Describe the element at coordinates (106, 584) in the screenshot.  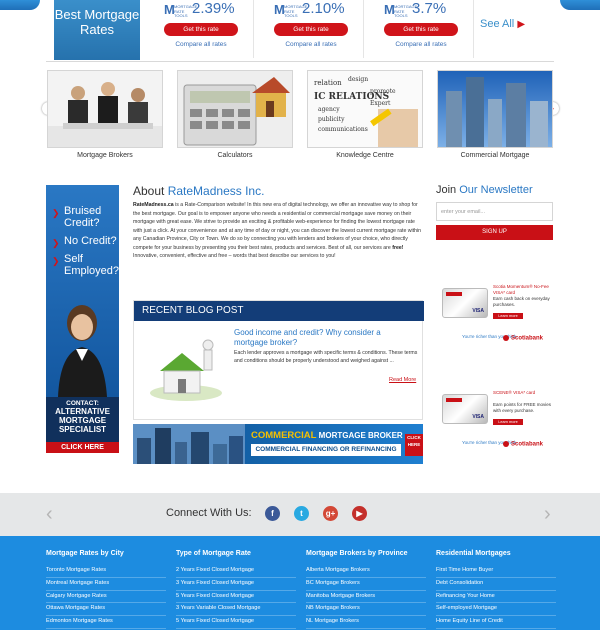
I see `footer-link: Montreal Mortgage Rates` at that location.